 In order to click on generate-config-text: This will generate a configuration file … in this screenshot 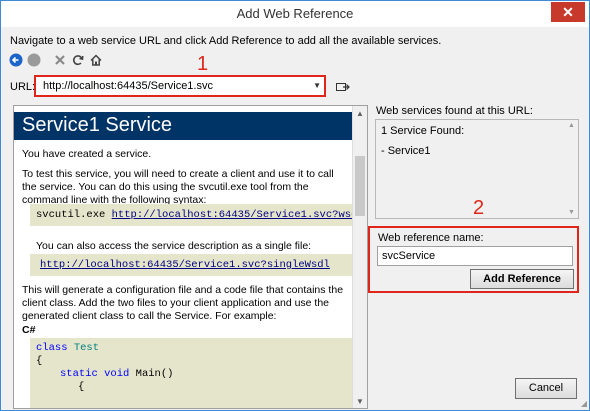, I will do `click(183, 303)`.